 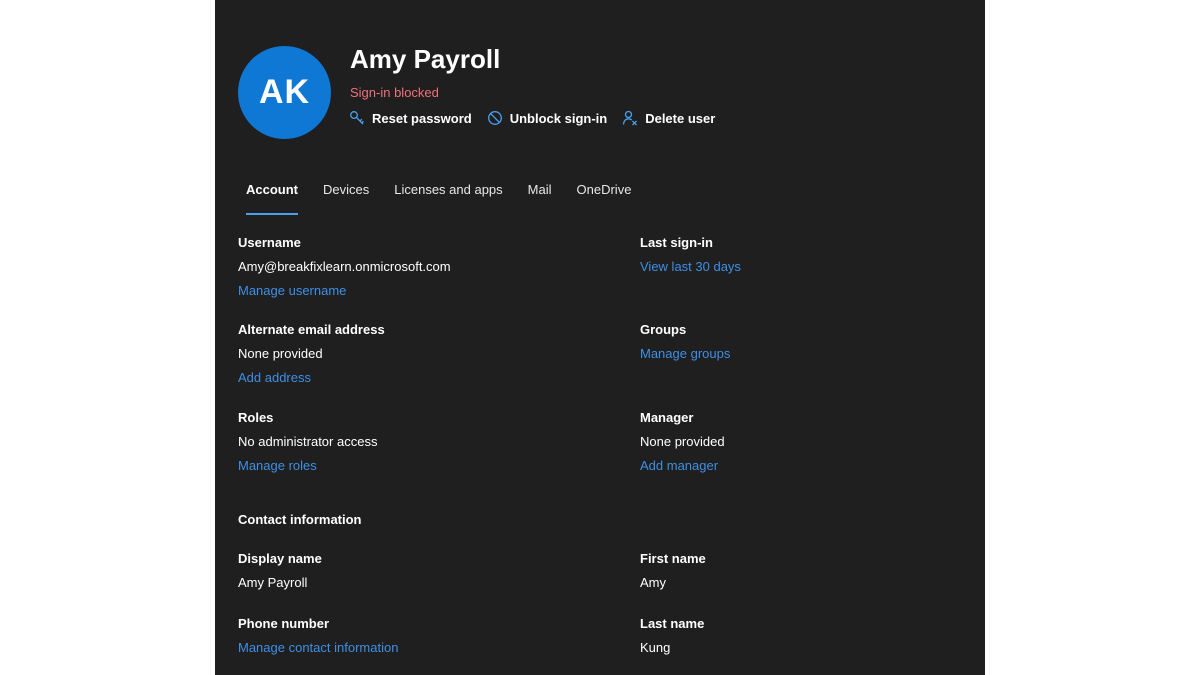 What do you see at coordinates (673, 558) in the screenshot?
I see `first-name-label: First name` at bounding box center [673, 558].